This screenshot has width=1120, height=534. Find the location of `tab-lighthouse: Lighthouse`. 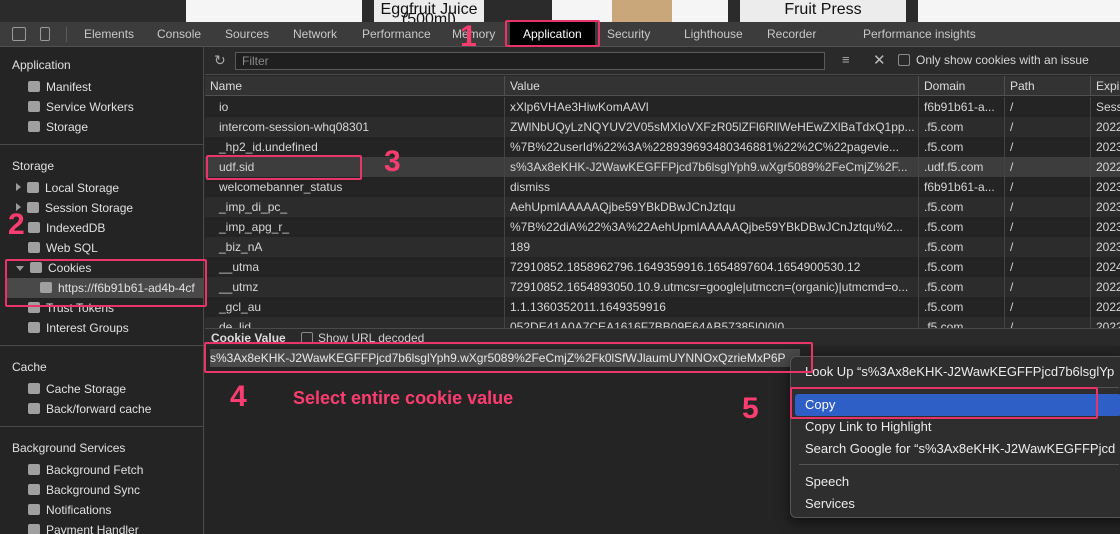

tab-lighthouse: Lighthouse is located at coordinates (713, 34).